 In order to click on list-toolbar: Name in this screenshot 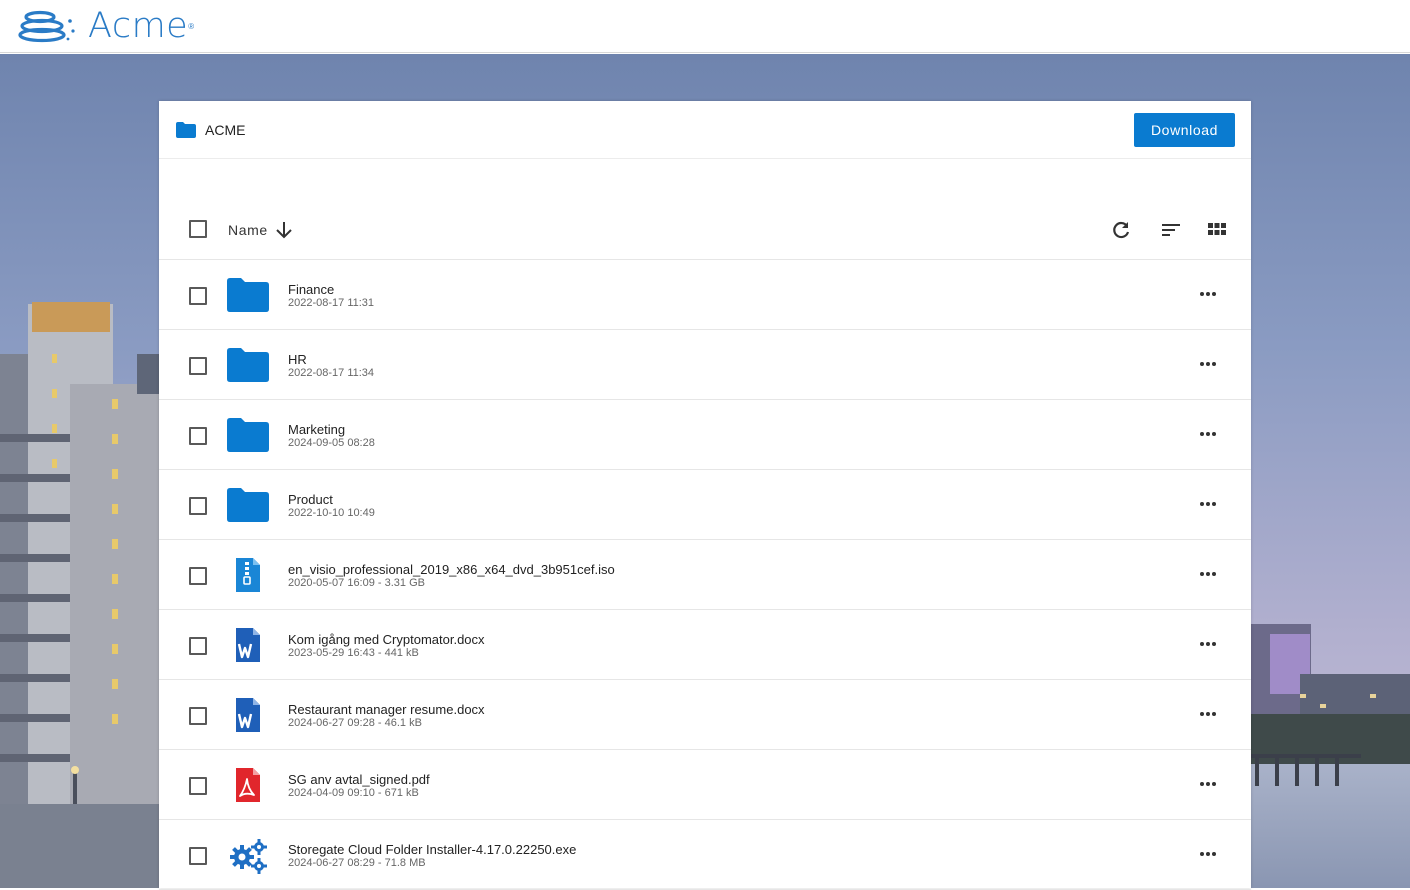, I will do `click(705, 233)`.